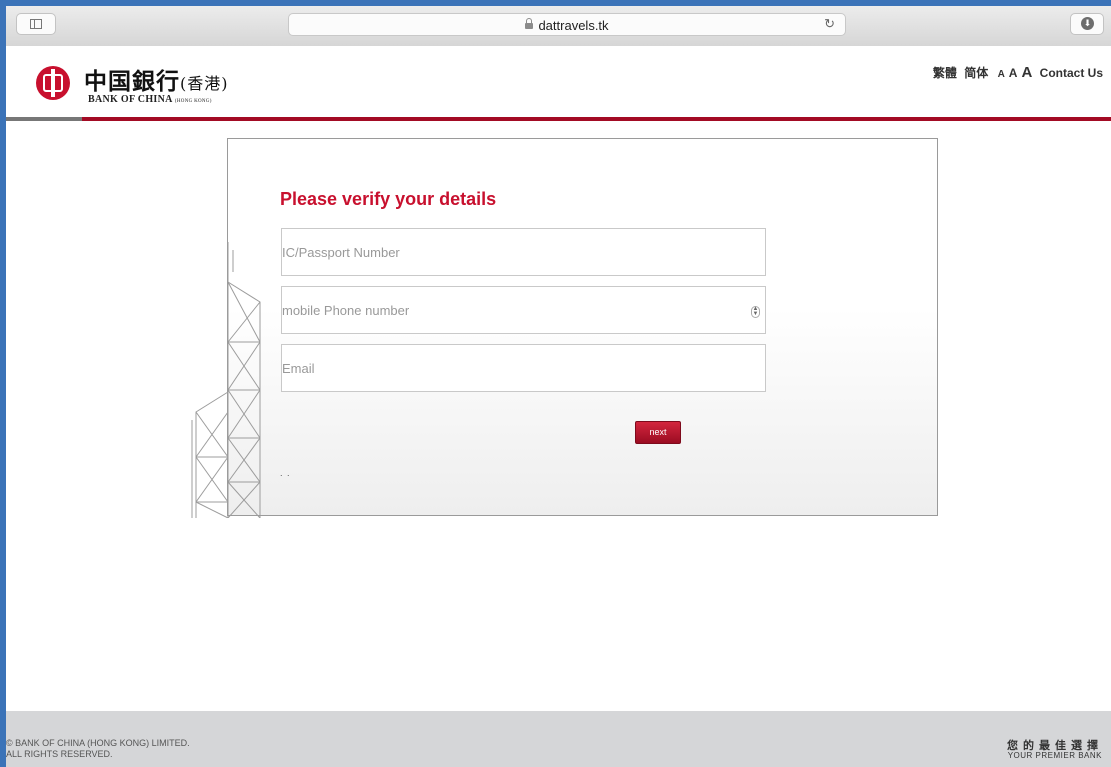 The image size is (1111, 767). Describe the element at coordinates (388, 199) in the screenshot. I see `form-title: Please verify your details` at that location.